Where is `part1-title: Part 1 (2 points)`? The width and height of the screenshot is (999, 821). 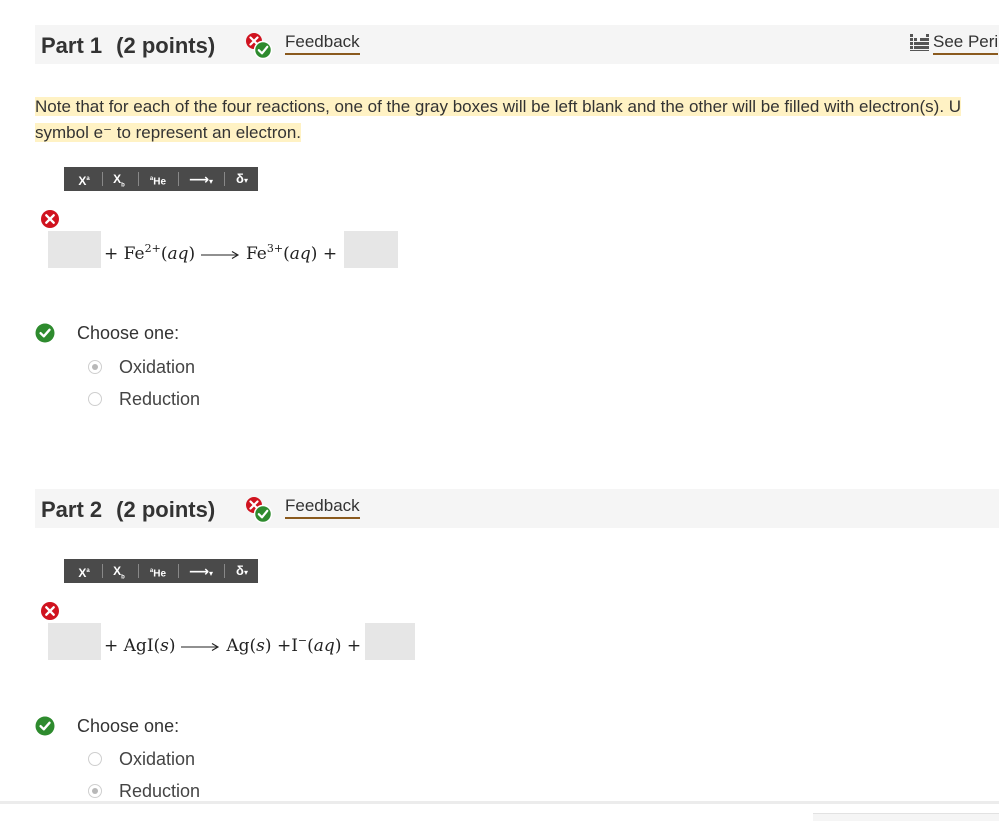
part1-title: Part 1 (2 points) is located at coordinates (128, 46).